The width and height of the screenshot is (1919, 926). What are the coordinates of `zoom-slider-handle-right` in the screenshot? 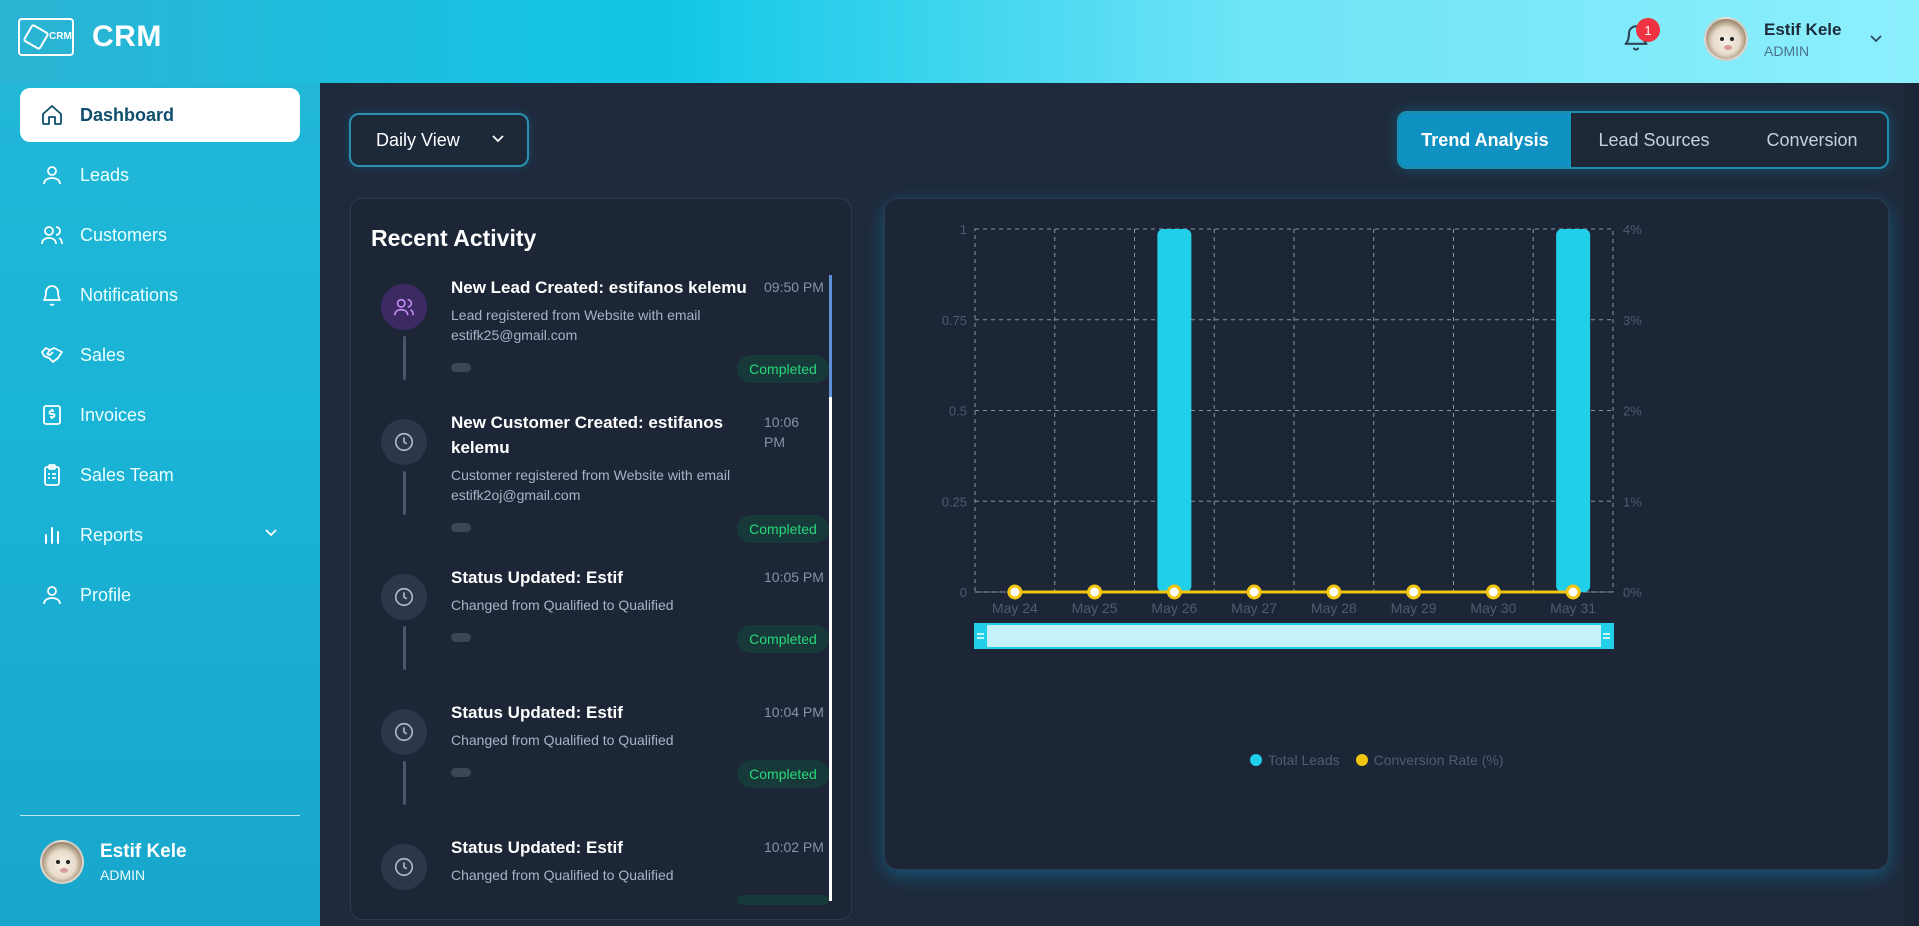 It's located at (1607, 636).